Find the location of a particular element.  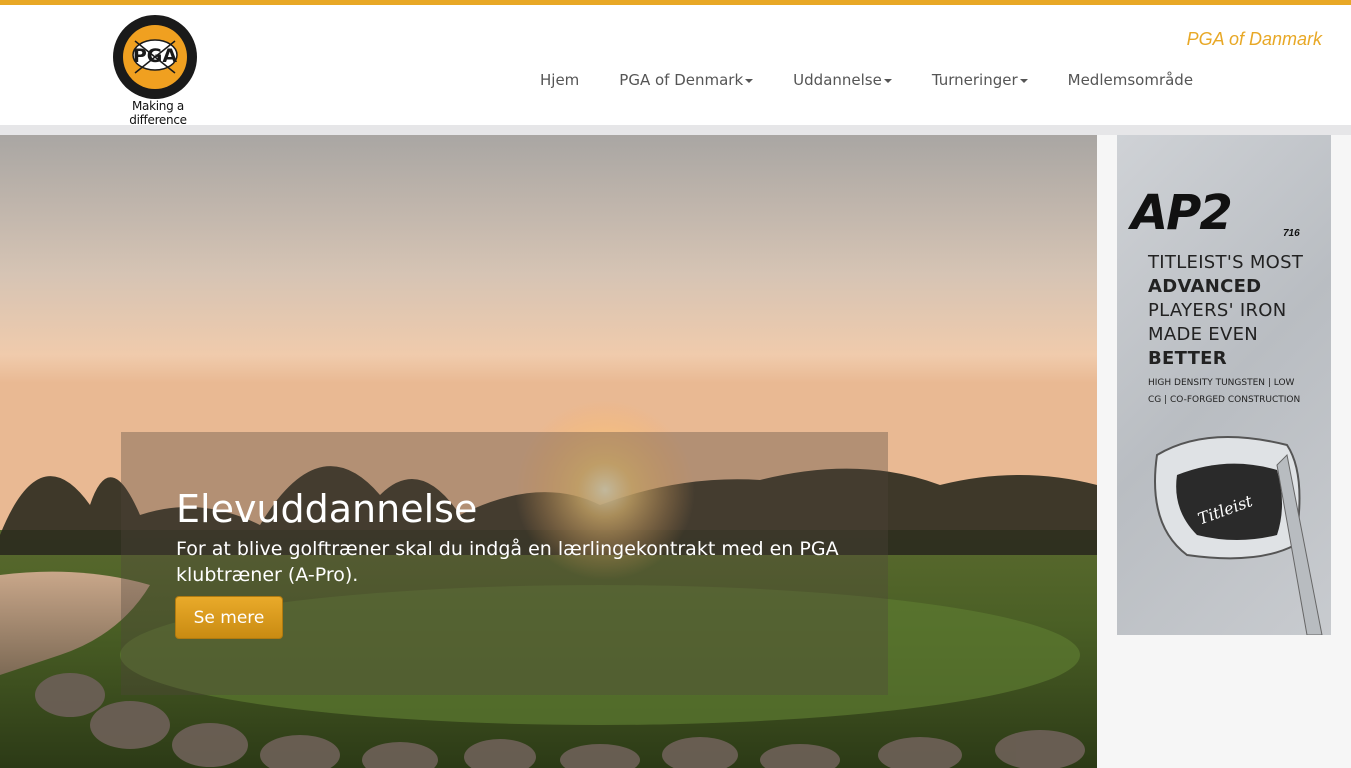

hero-title: Elevuddannelse is located at coordinates (327, 509).